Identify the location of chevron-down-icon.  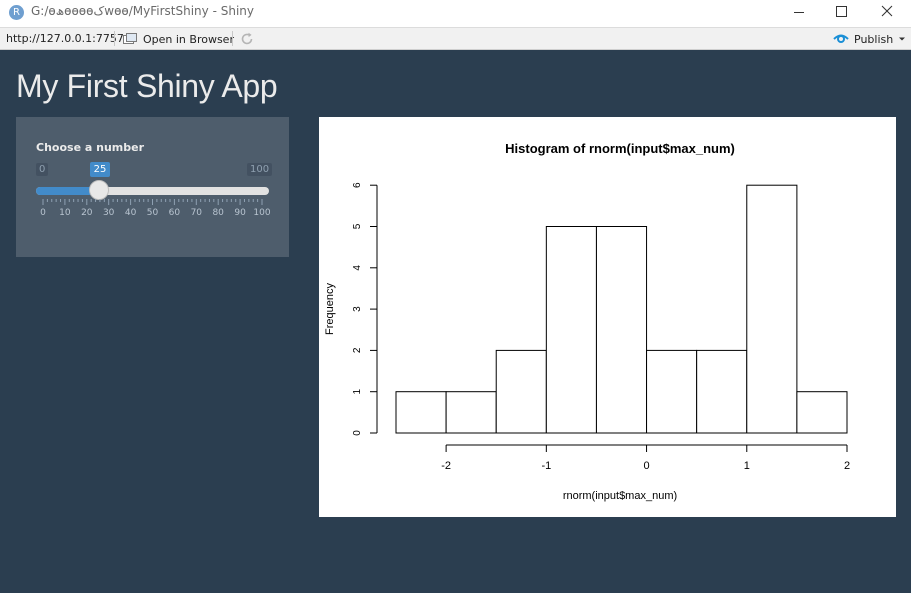
(902, 39).